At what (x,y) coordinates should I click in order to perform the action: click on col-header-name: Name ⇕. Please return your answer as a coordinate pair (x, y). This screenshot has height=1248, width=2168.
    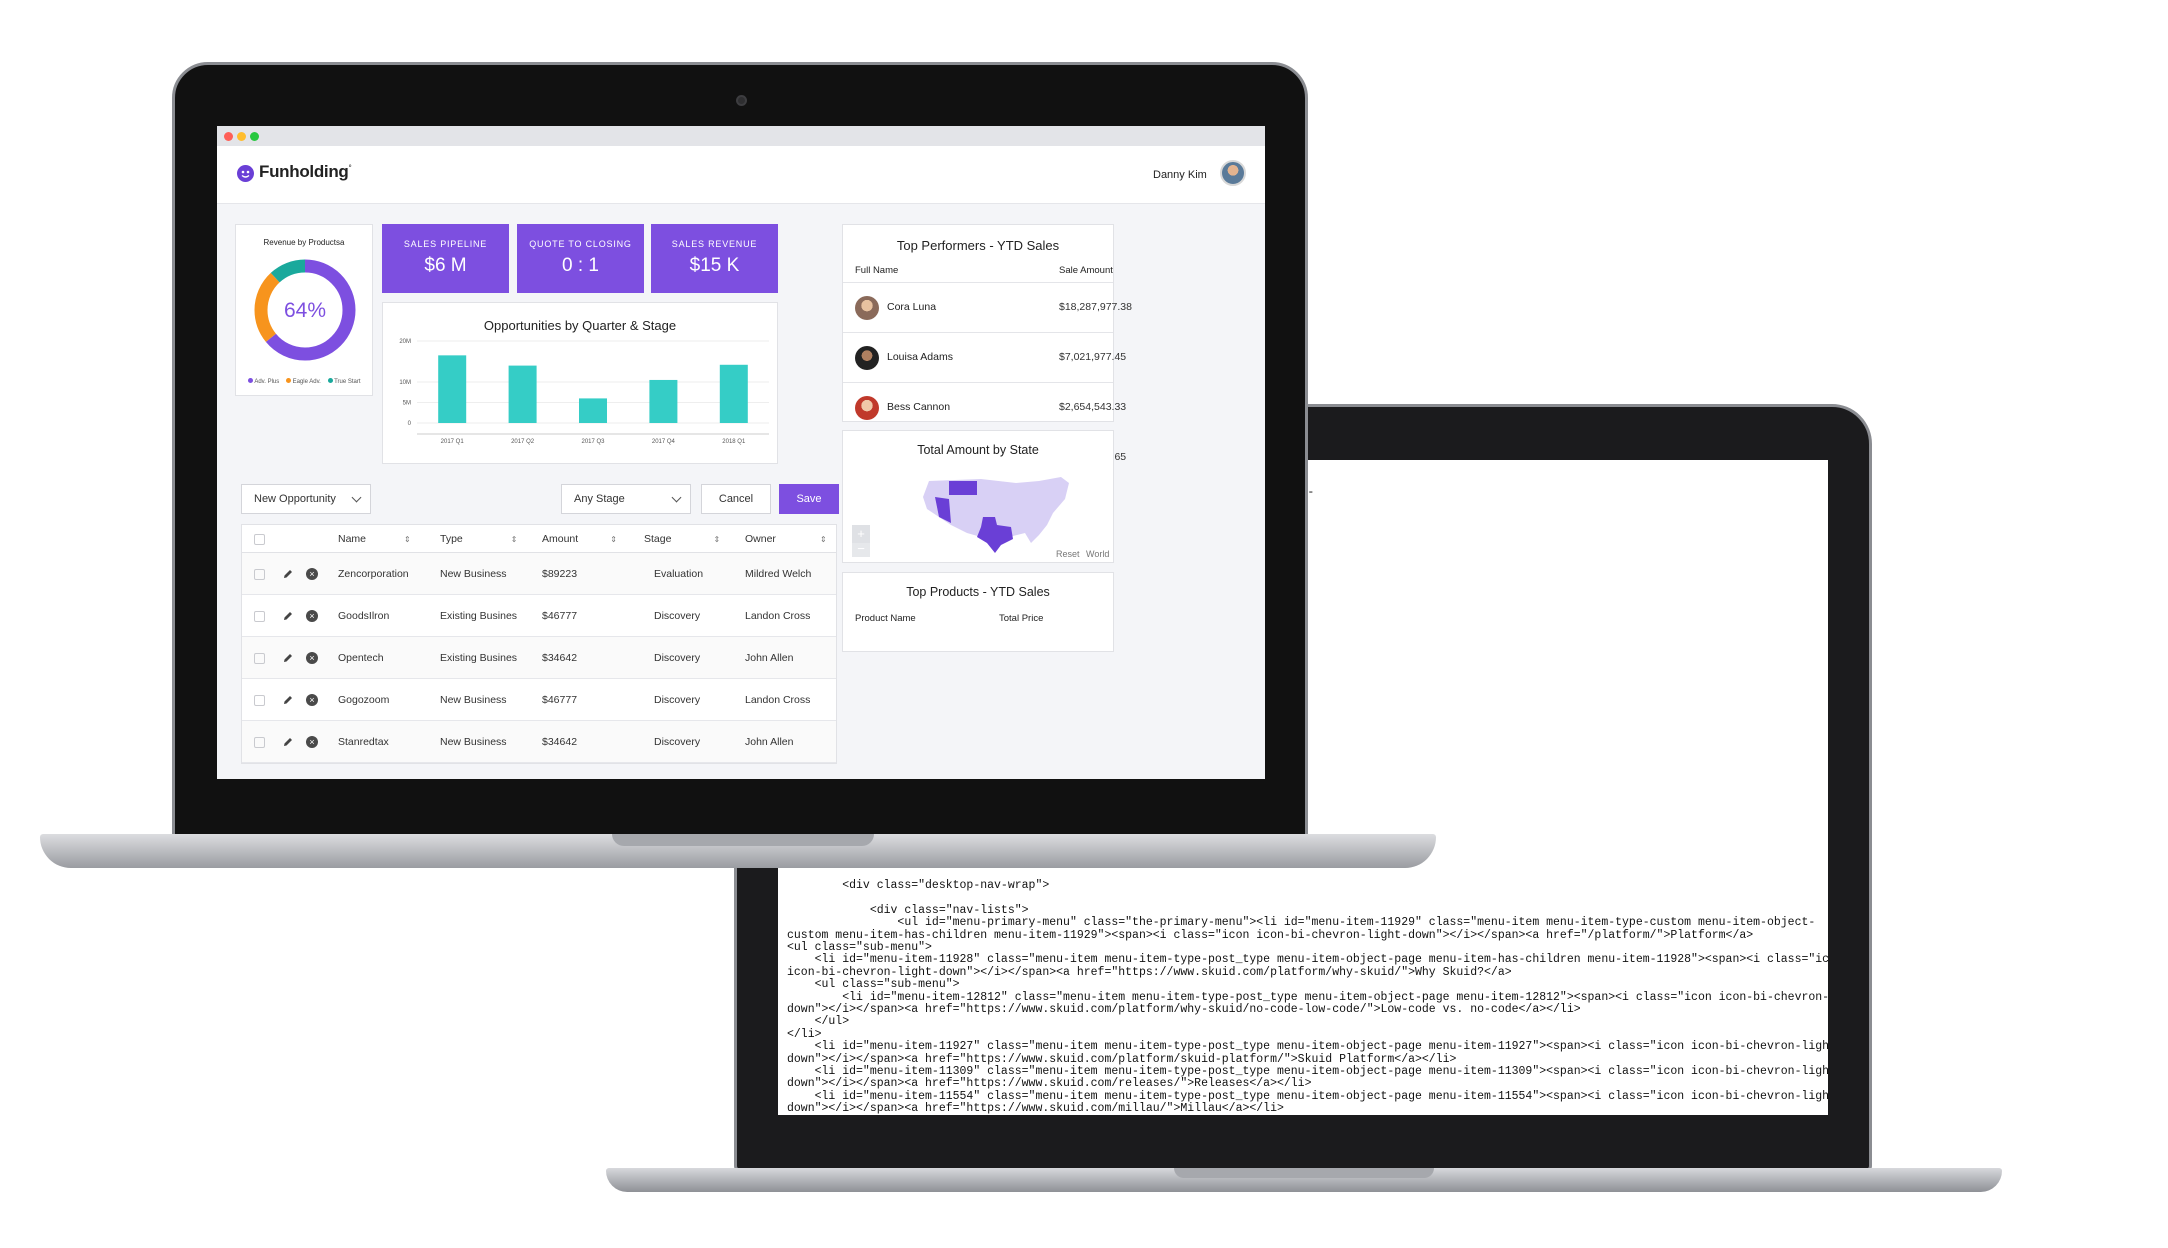
    Looking at the image, I should click on (374, 539).